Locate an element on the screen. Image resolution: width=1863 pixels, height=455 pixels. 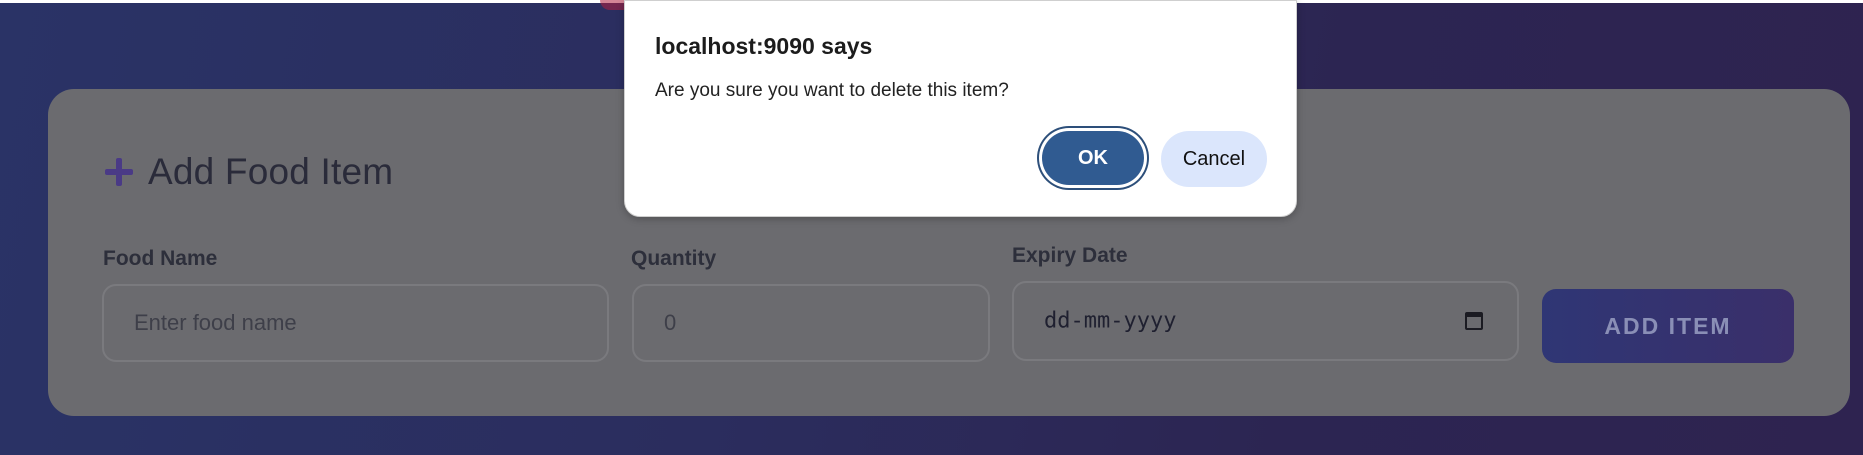
expiry-date-label: Expiry Date is located at coordinates (1070, 255).